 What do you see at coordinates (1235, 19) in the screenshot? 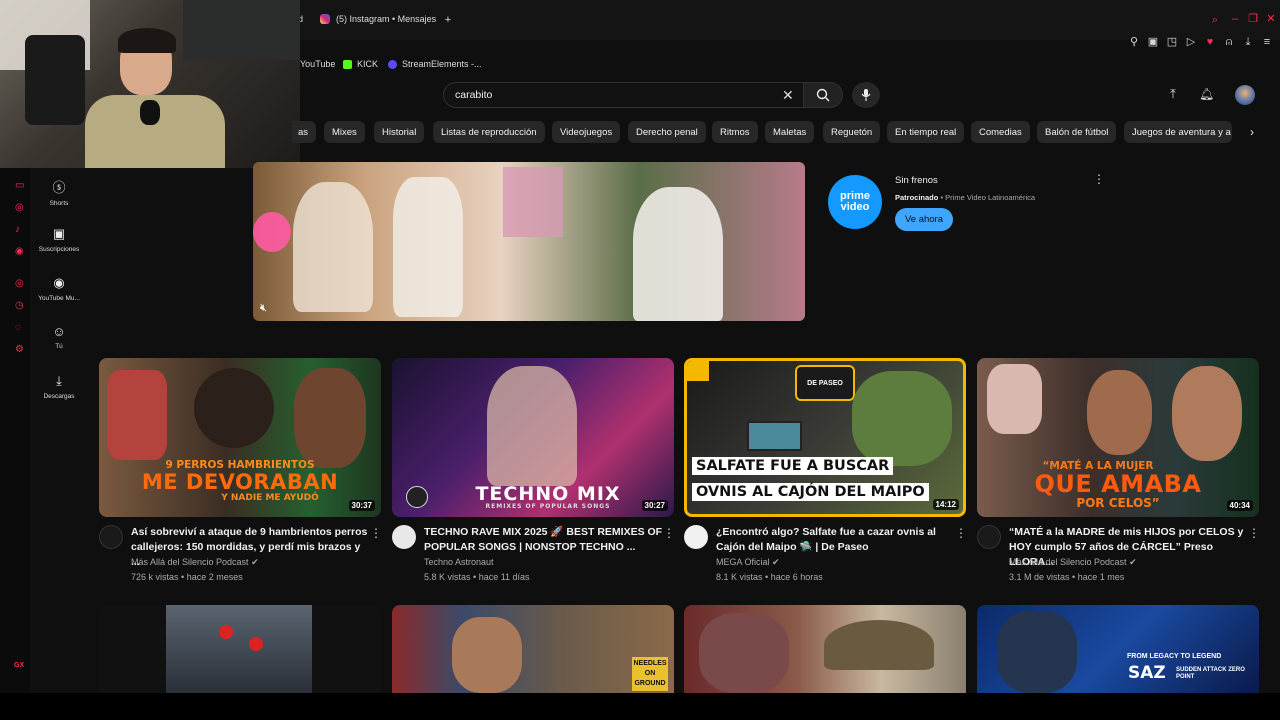
I see `minimize-button: –` at bounding box center [1235, 19].